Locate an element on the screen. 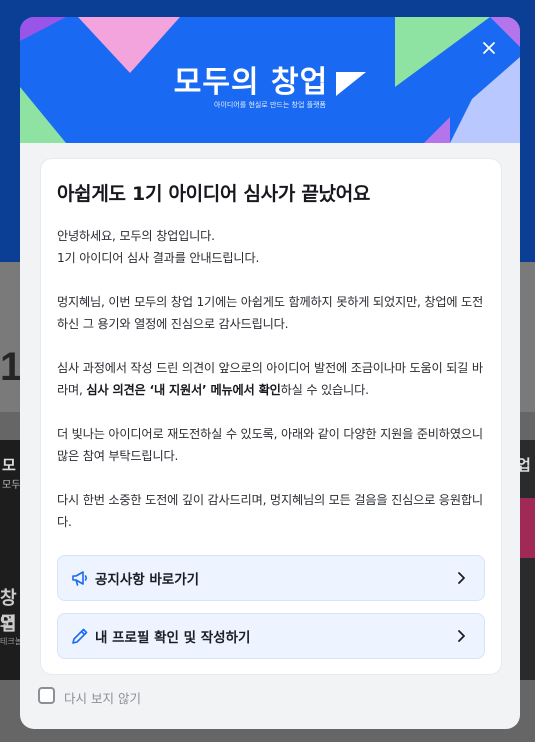 The height and width of the screenshot is (742, 535). banner-subtitle: 아이디어를 현실로 만드는 창업 플랫폼 is located at coordinates (270, 105).